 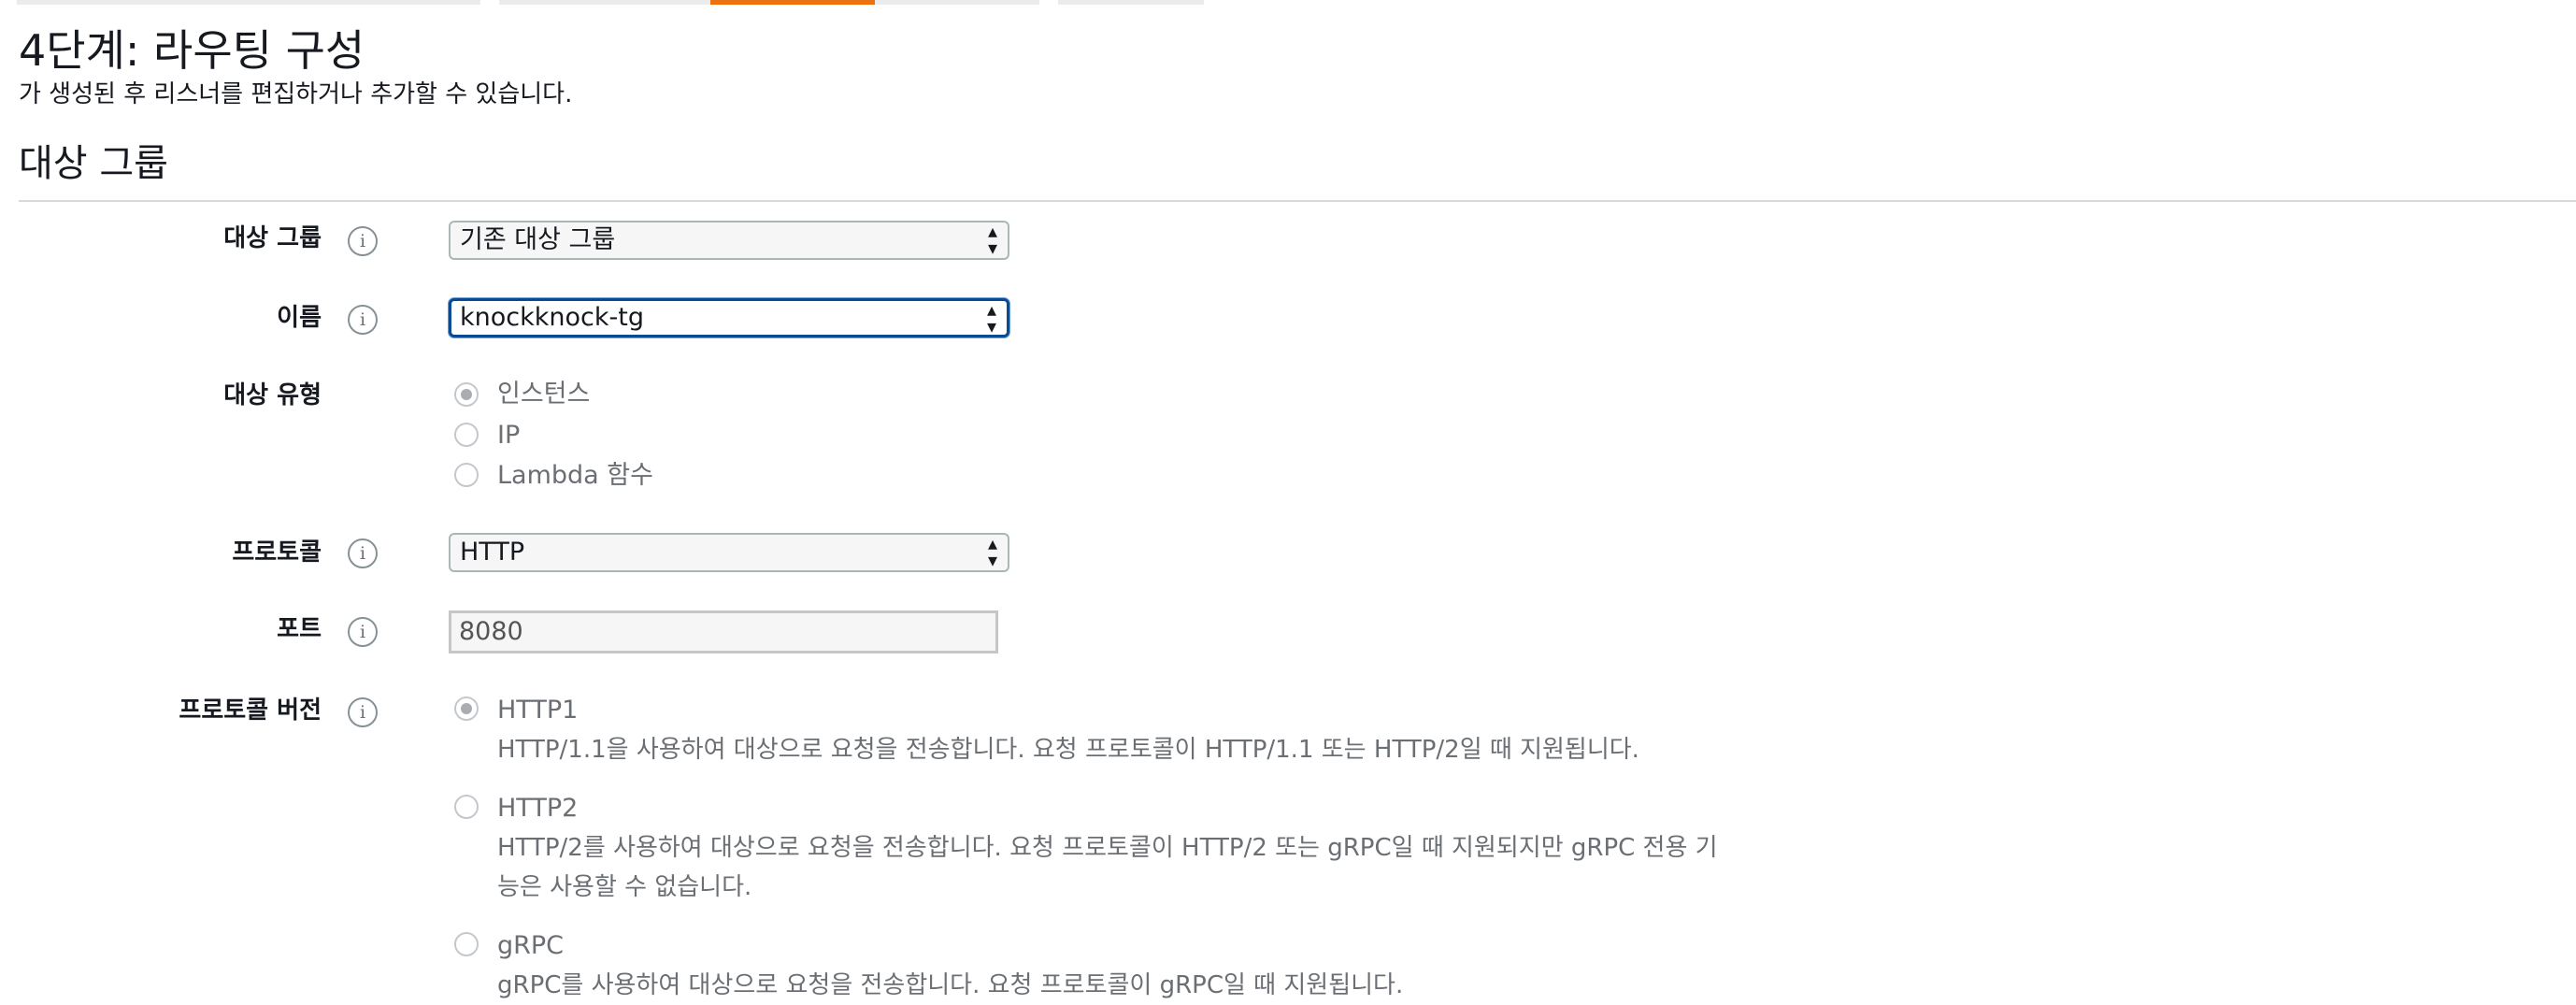 What do you see at coordinates (531, 945) in the screenshot?
I see `protocol-version-grpc-label: gRPC` at bounding box center [531, 945].